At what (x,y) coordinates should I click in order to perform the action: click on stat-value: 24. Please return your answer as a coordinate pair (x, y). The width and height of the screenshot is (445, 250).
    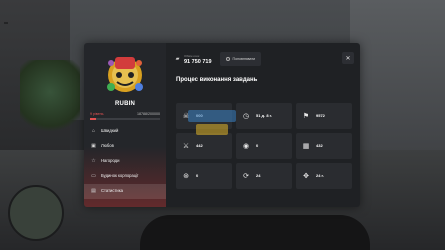
    Looking at the image, I should click on (258, 175).